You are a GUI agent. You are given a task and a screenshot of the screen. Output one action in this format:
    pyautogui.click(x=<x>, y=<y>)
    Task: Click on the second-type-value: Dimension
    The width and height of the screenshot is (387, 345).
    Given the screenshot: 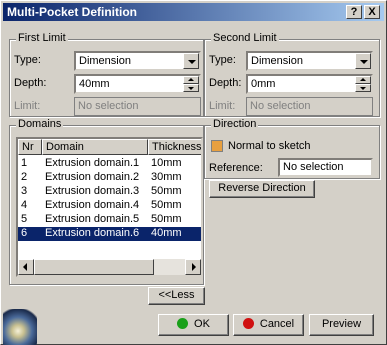 What is the action you would take?
    pyautogui.click(x=277, y=61)
    